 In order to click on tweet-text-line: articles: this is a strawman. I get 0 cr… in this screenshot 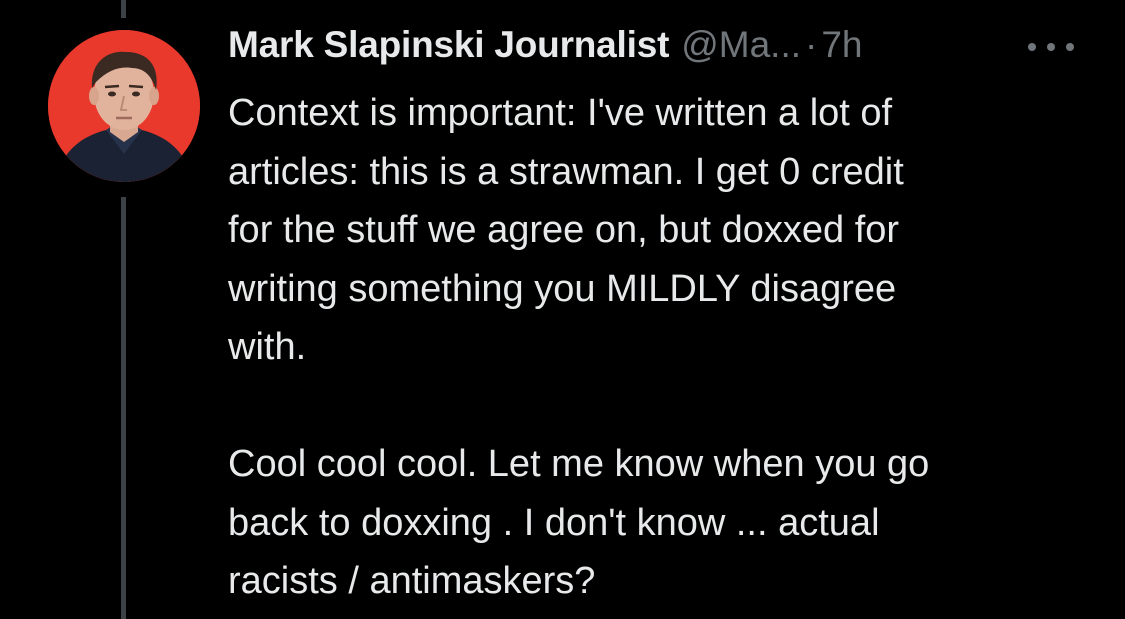, I will do `click(566, 171)`.